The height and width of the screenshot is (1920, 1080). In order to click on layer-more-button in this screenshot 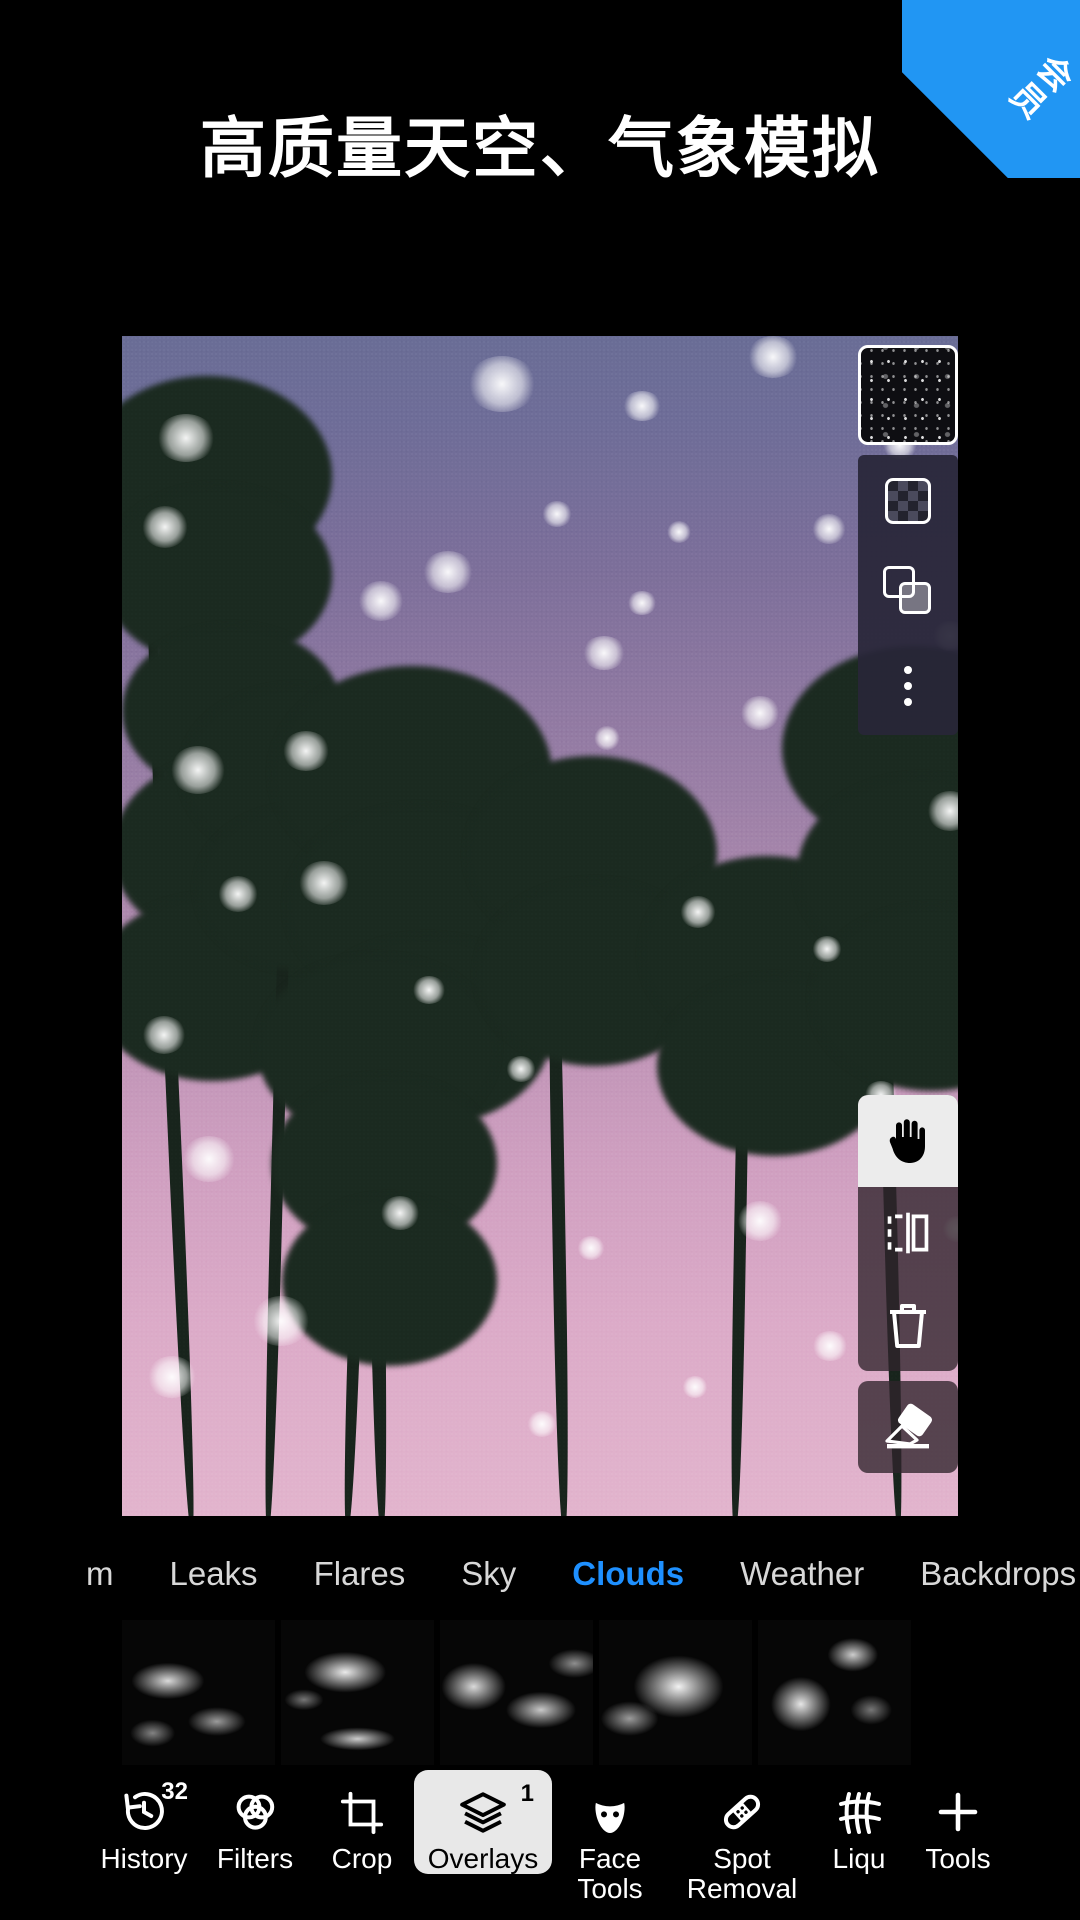, I will do `click(908, 686)`.